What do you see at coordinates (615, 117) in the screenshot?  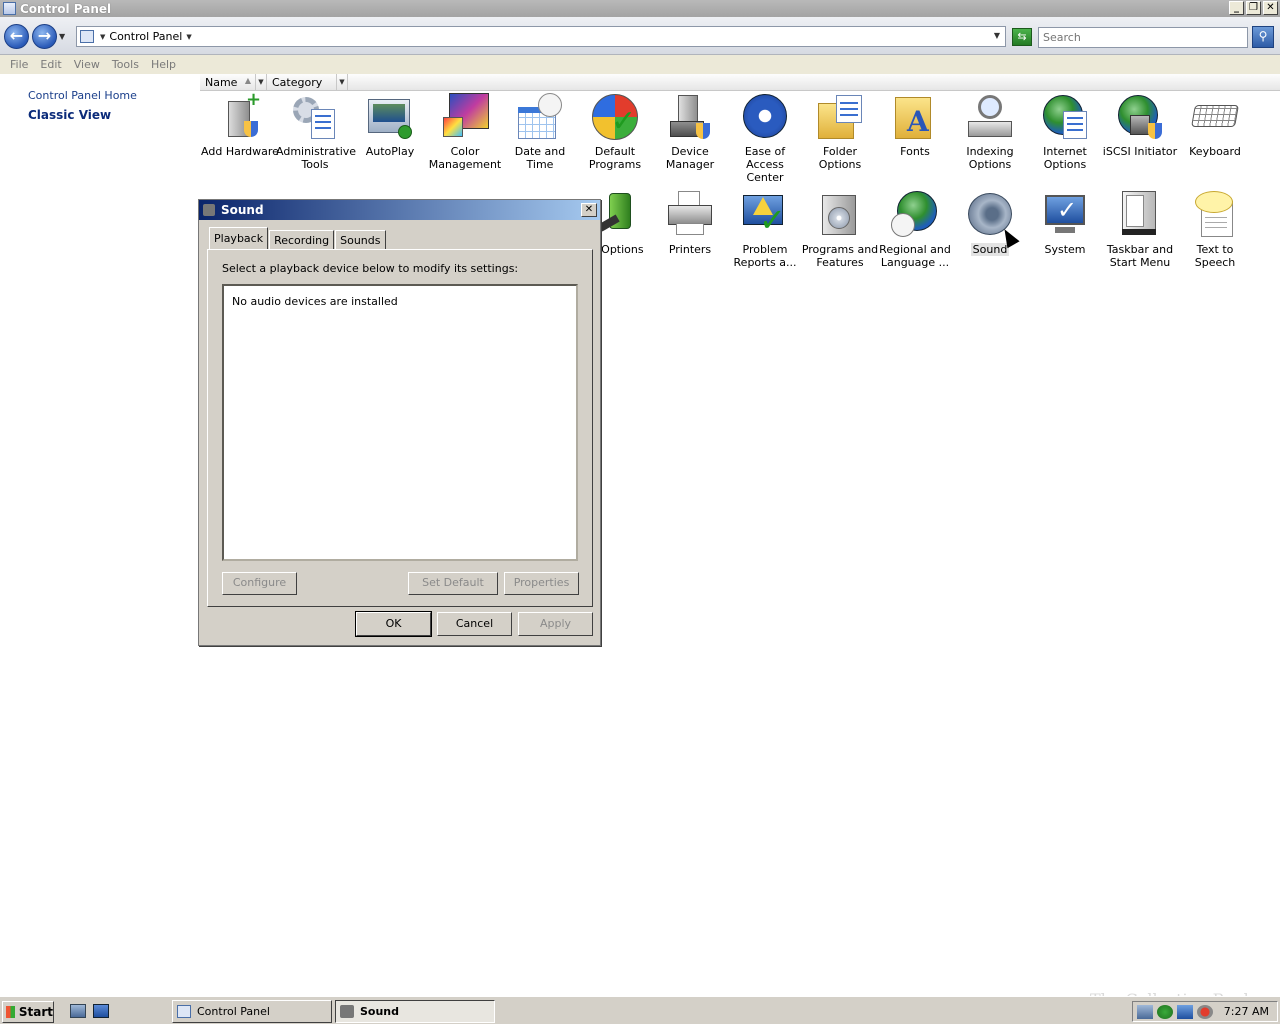 I see `default-programs-icon: ✓` at bounding box center [615, 117].